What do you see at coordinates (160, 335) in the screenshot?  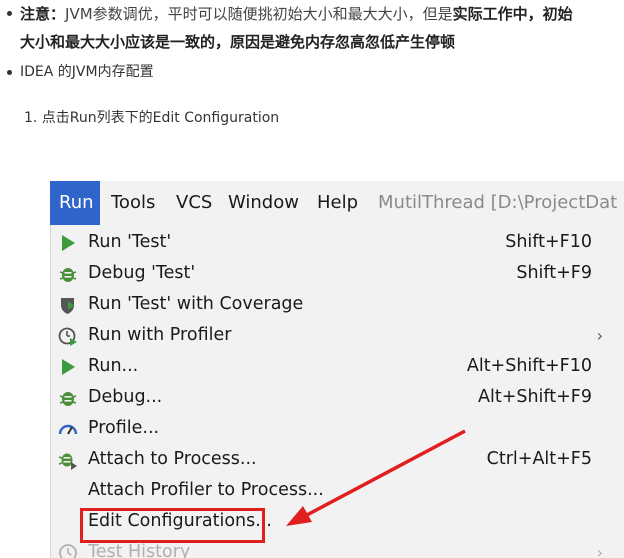 I see `menu-item-label: Run with Profiler` at bounding box center [160, 335].